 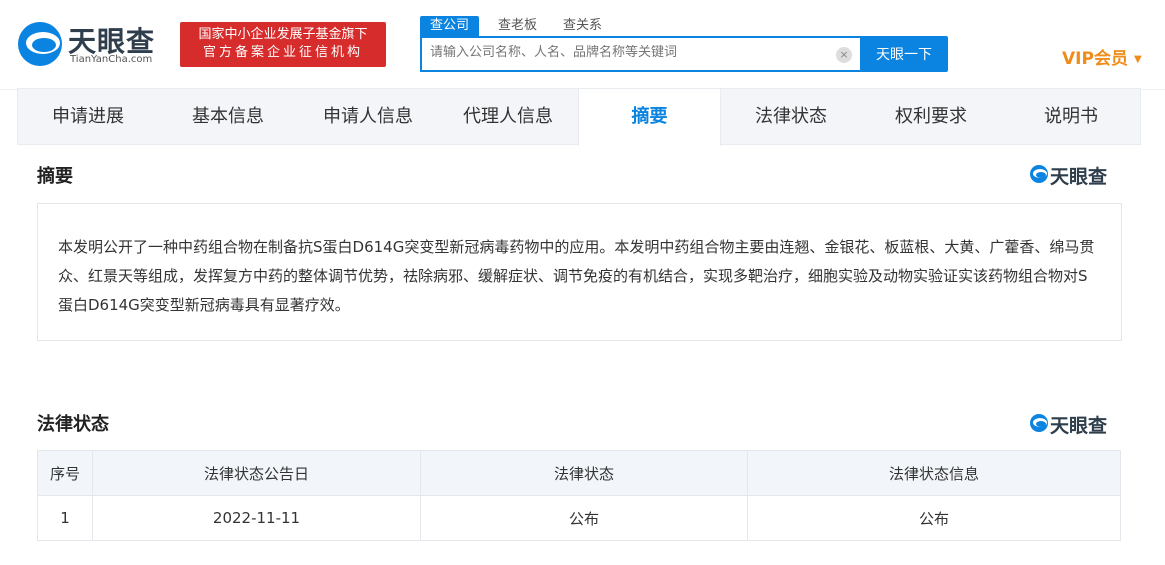 What do you see at coordinates (73, 424) in the screenshot?
I see `legal-status-title: 法律状态` at bounding box center [73, 424].